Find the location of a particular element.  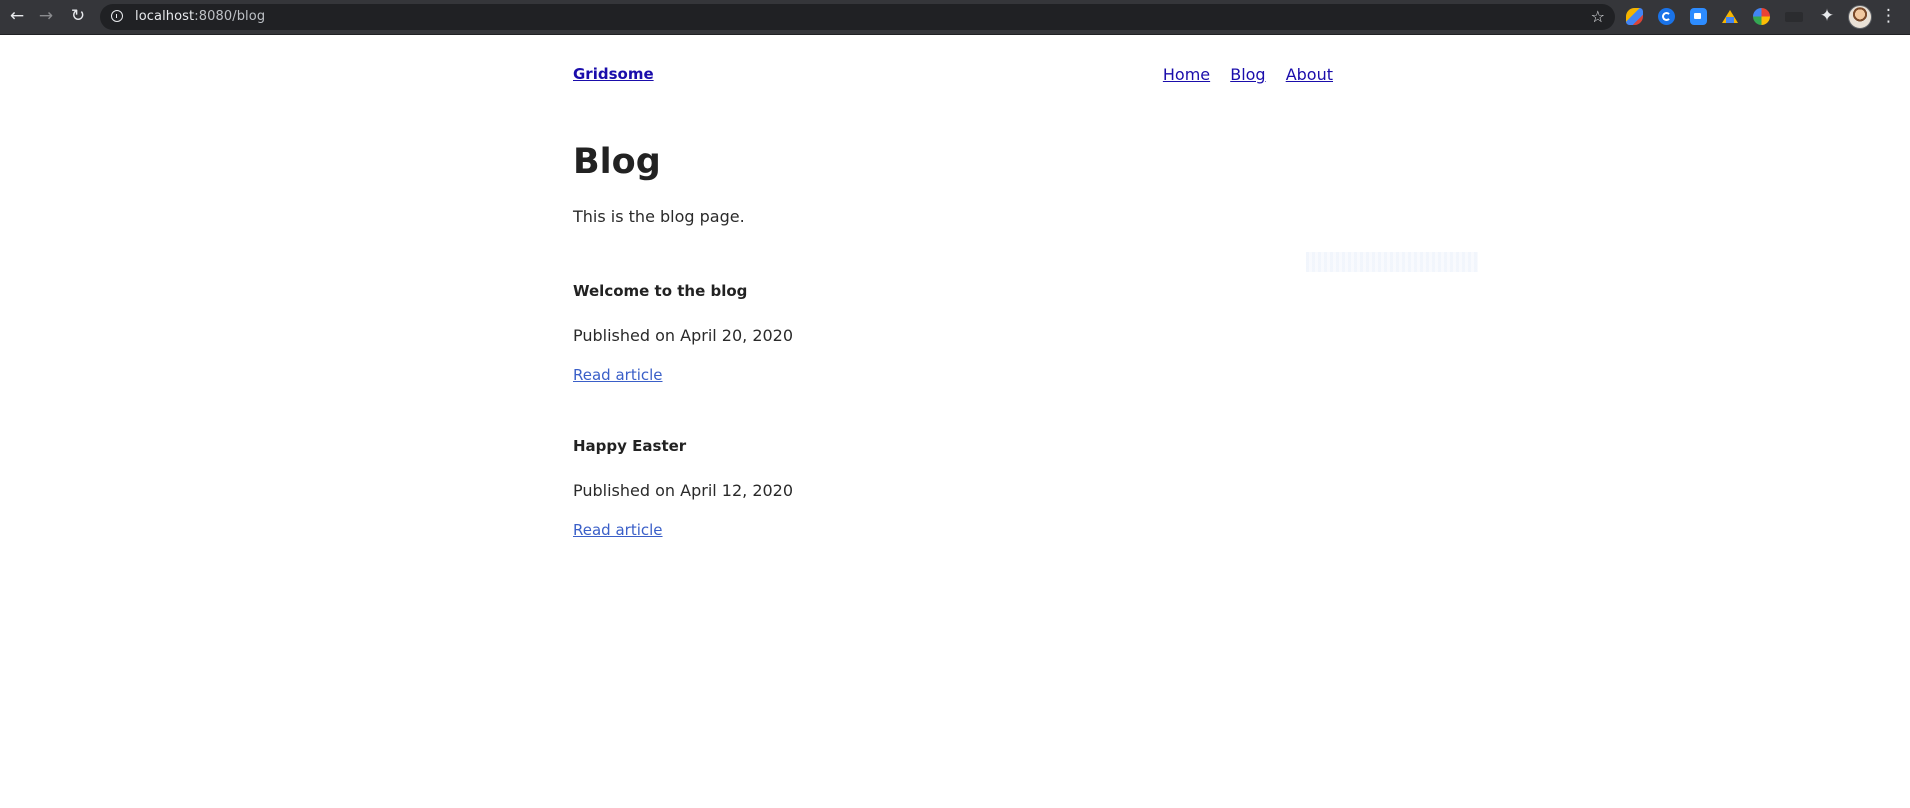

reload-icon: ↻ is located at coordinates (78, 16).